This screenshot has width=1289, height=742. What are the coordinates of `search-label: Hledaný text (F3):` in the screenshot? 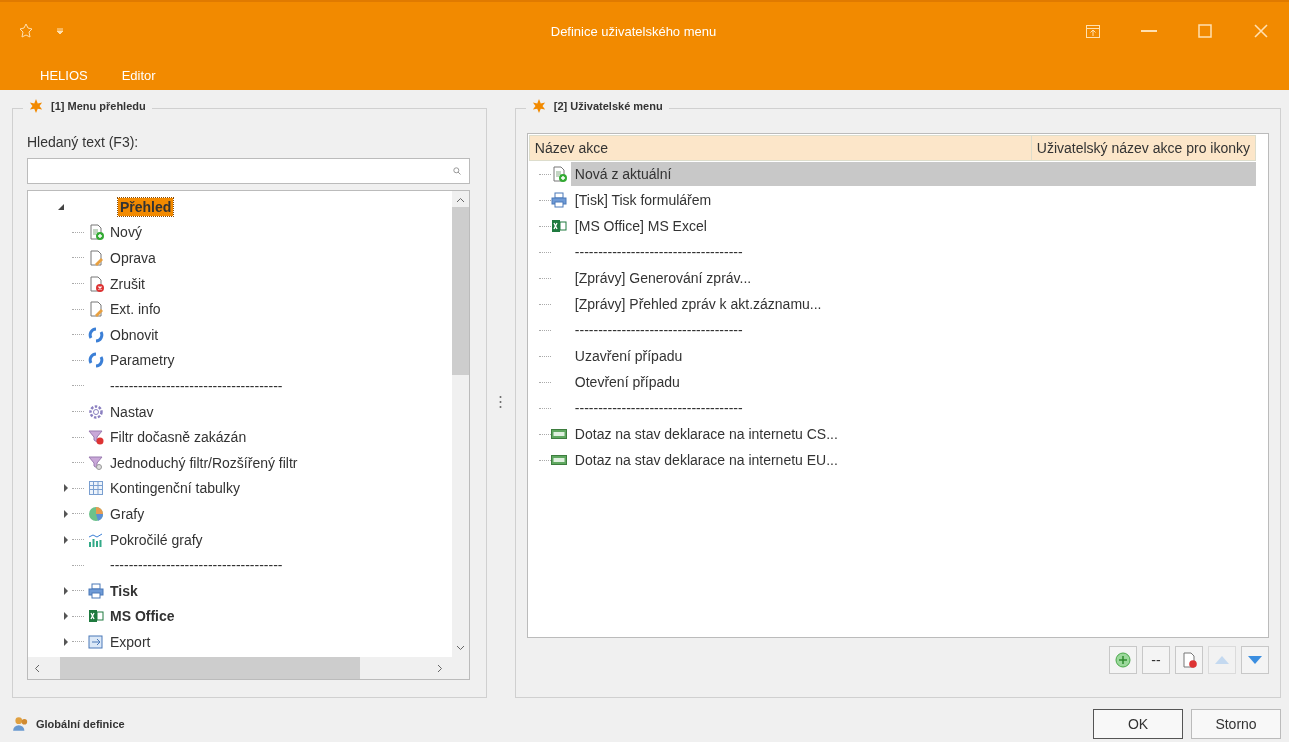 It's located at (83, 142).